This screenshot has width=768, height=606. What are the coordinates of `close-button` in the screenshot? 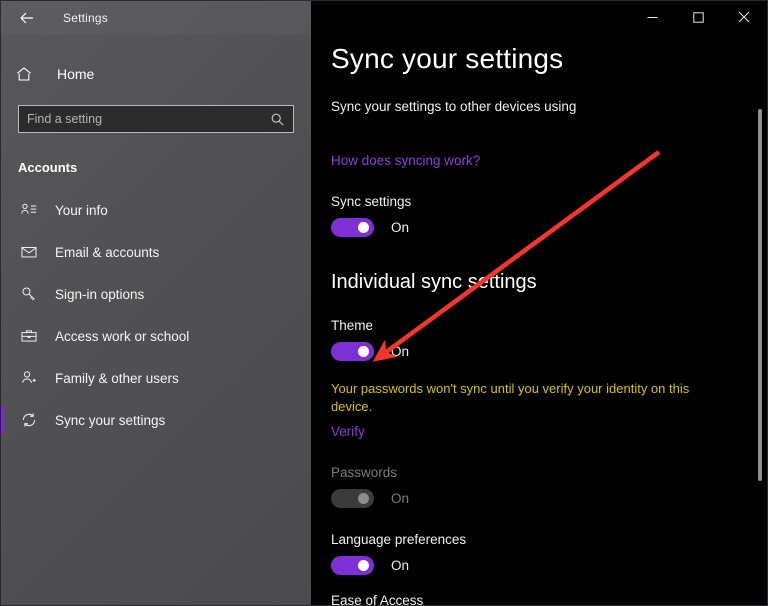 It's located at (744, 17).